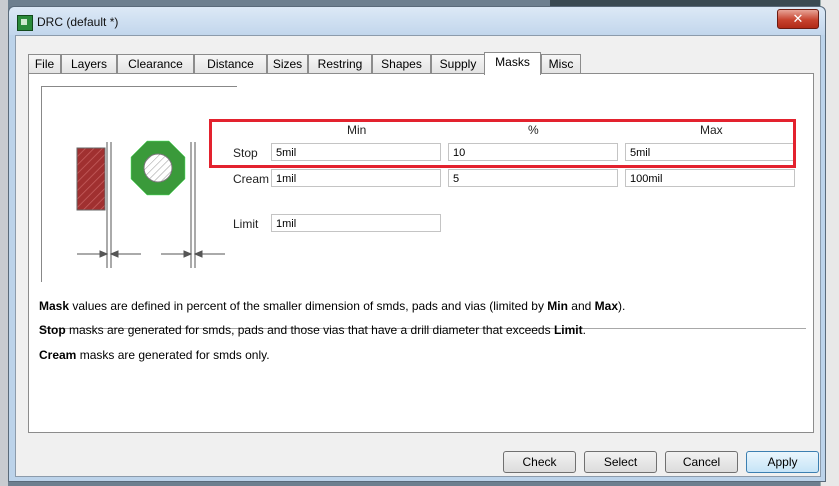  What do you see at coordinates (417, 21) in the screenshot?
I see `title-bar: DRC (default *) ✕` at bounding box center [417, 21].